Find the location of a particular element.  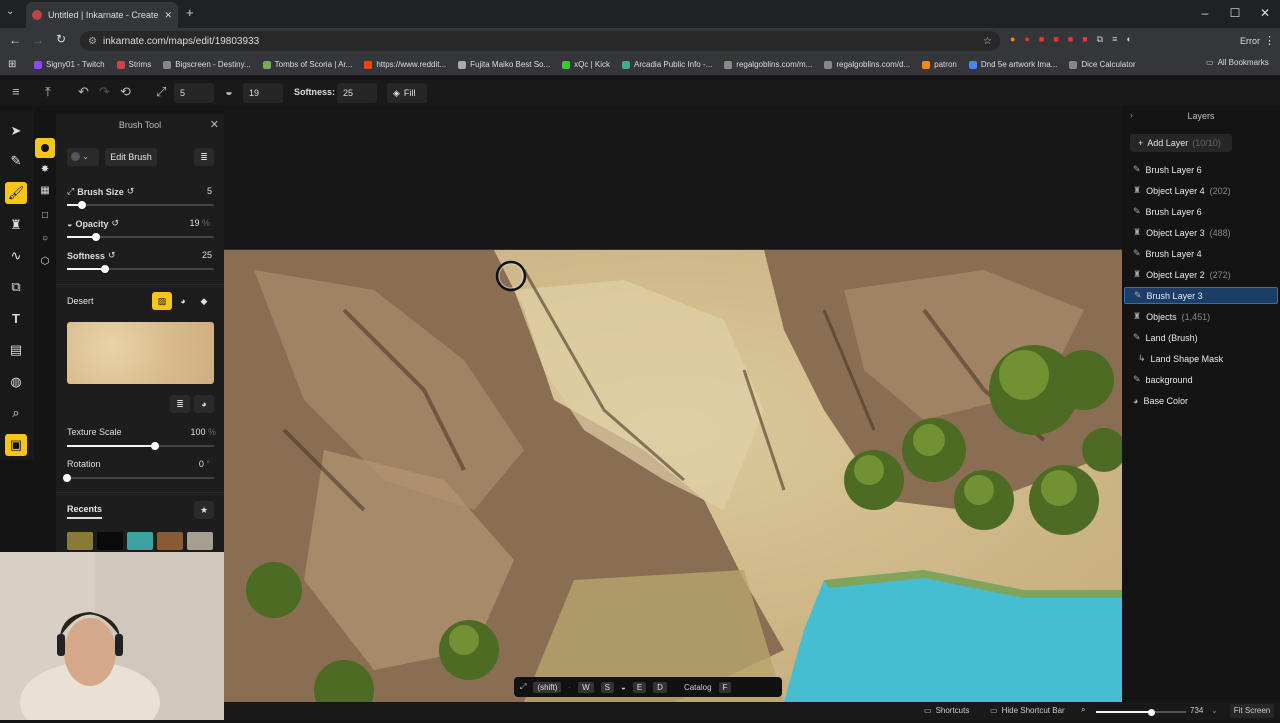

zoom-dropdown-icon: ⌄ is located at coordinates (1214, 710).